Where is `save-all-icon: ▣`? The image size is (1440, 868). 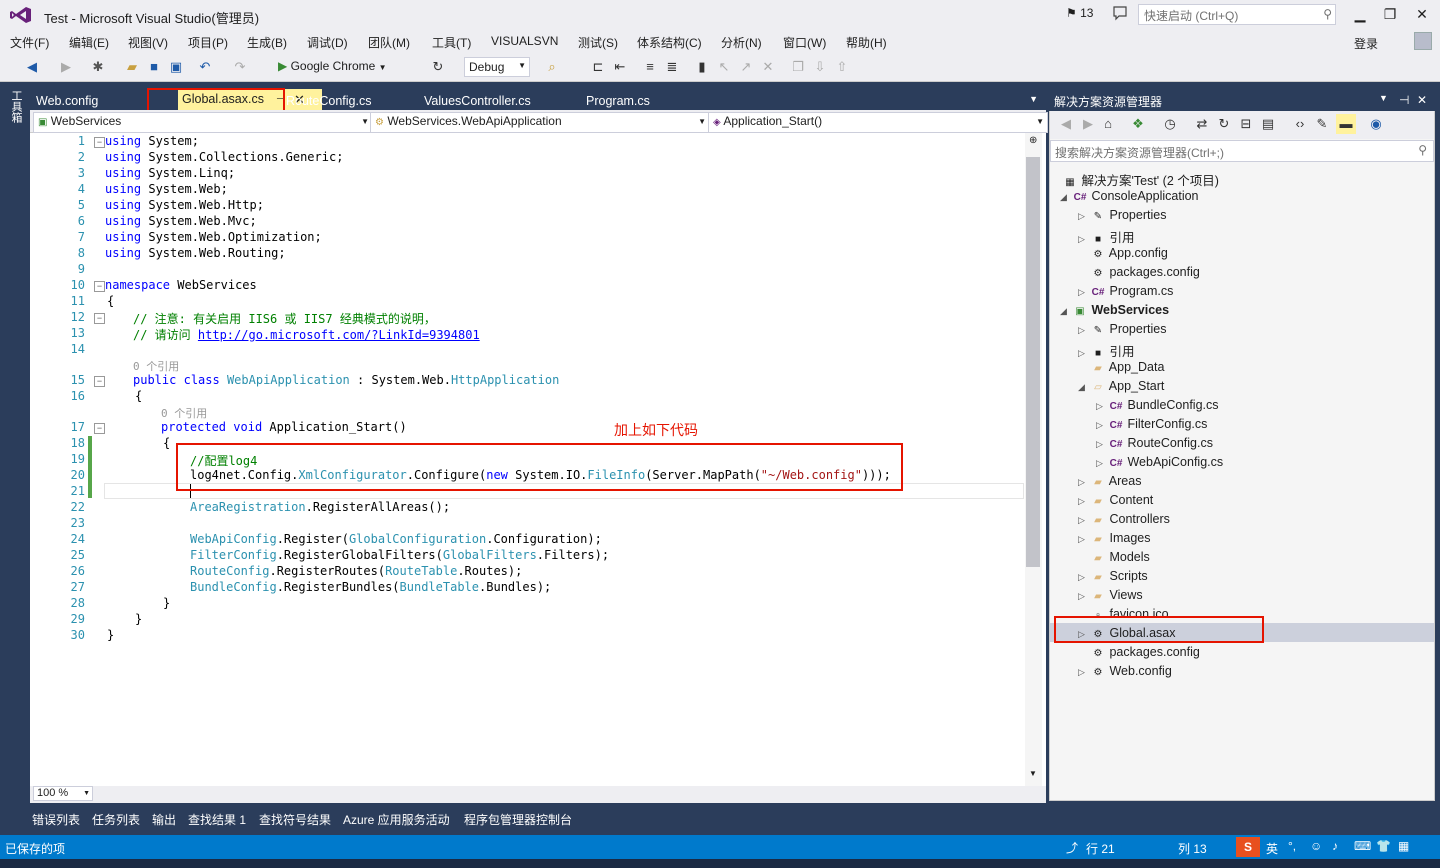 save-all-icon: ▣ is located at coordinates (176, 67).